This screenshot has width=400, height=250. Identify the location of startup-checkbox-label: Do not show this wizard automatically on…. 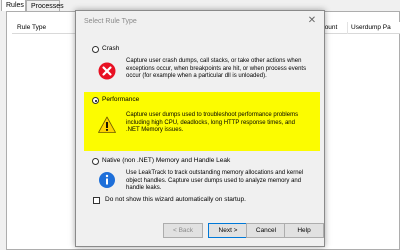
(175, 199).